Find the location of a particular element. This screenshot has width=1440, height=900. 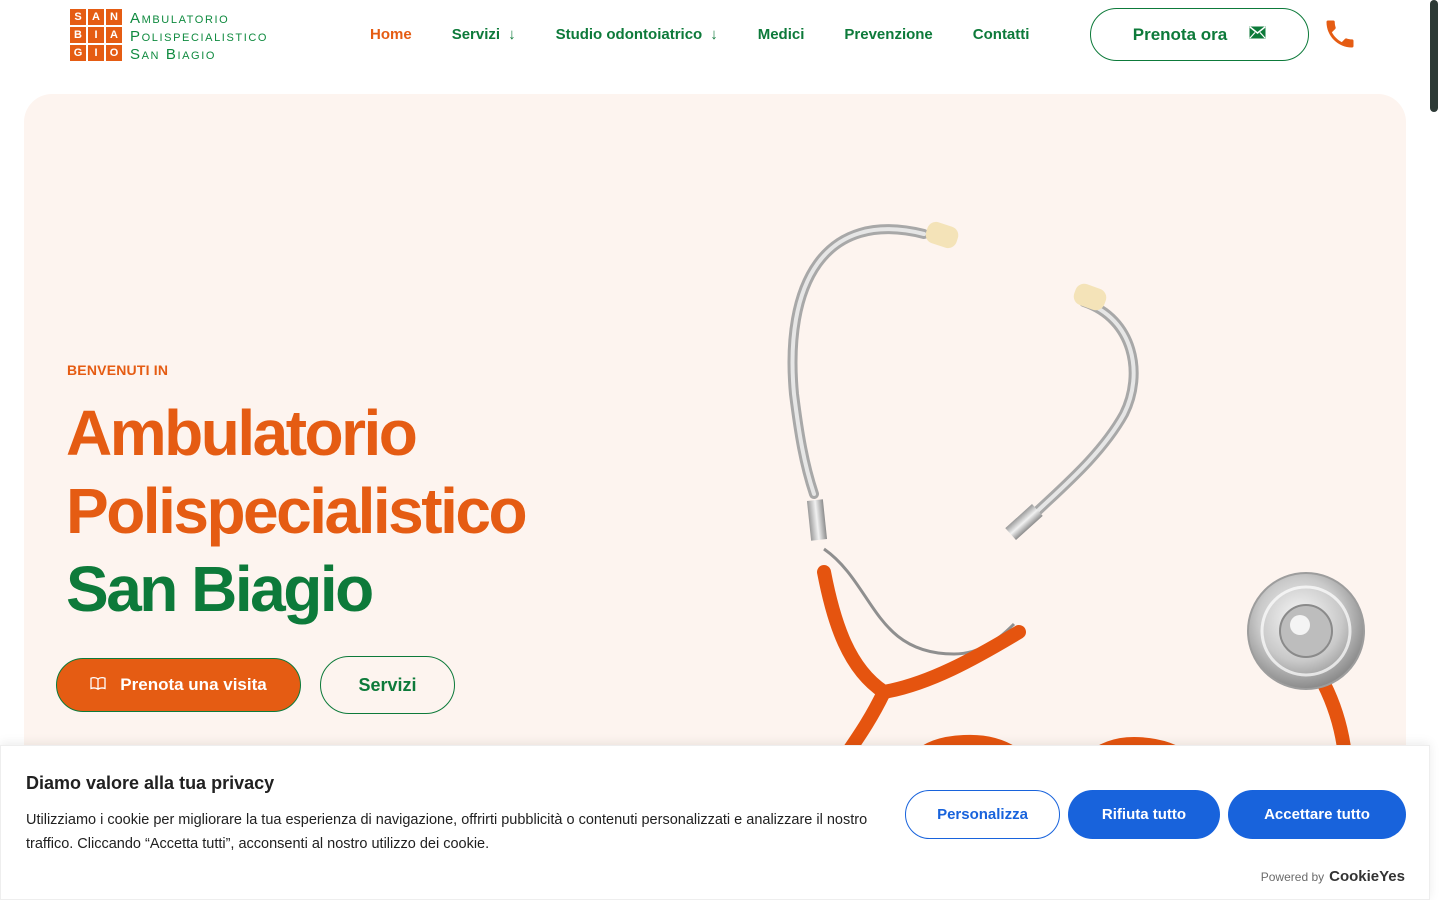

powered-by-label: Powered by is located at coordinates (1292, 877).